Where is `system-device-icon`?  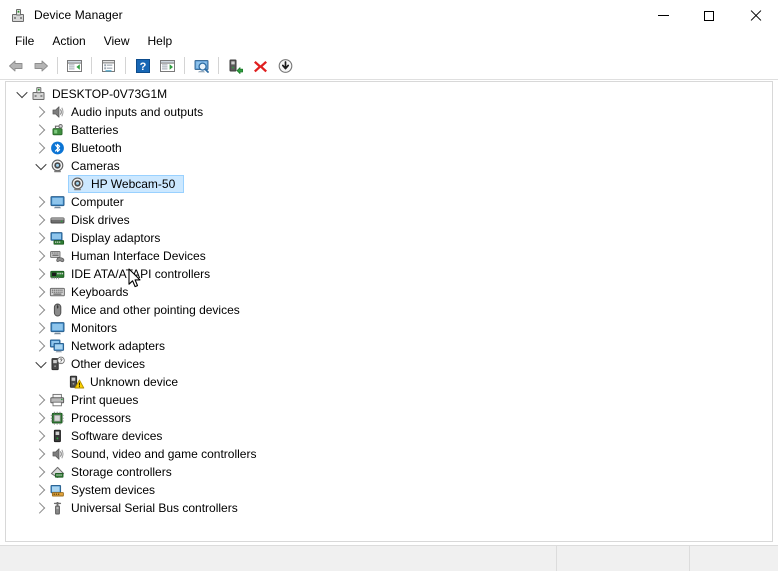
system-device-icon is located at coordinates (57, 490).